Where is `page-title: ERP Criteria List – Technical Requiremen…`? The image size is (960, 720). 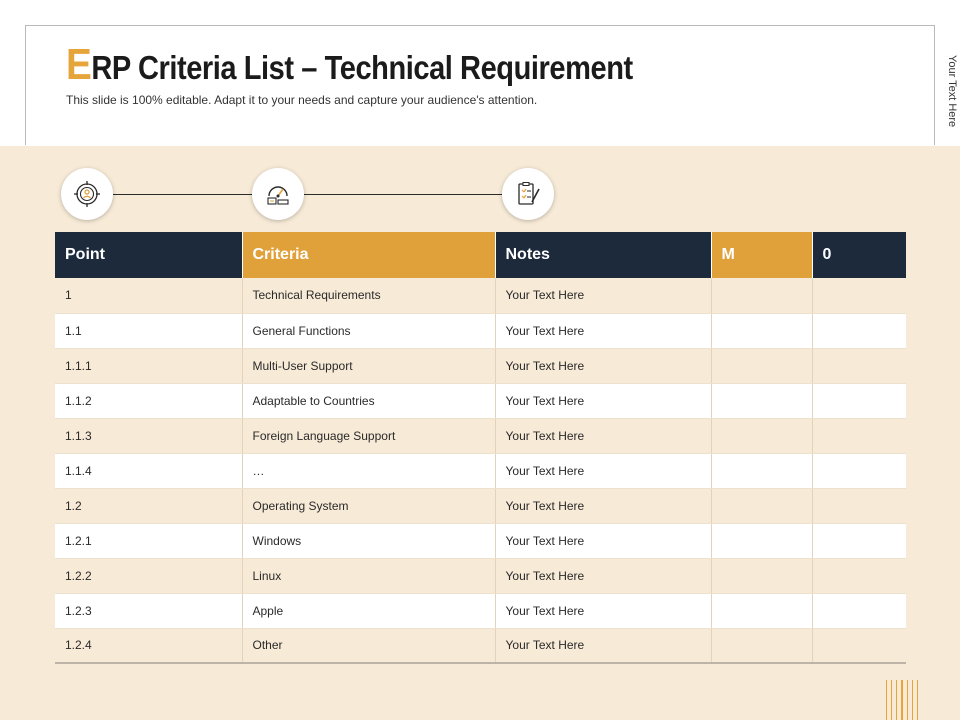
page-title: ERP Criteria List – Technical Requiremen… is located at coordinates (349, 65).